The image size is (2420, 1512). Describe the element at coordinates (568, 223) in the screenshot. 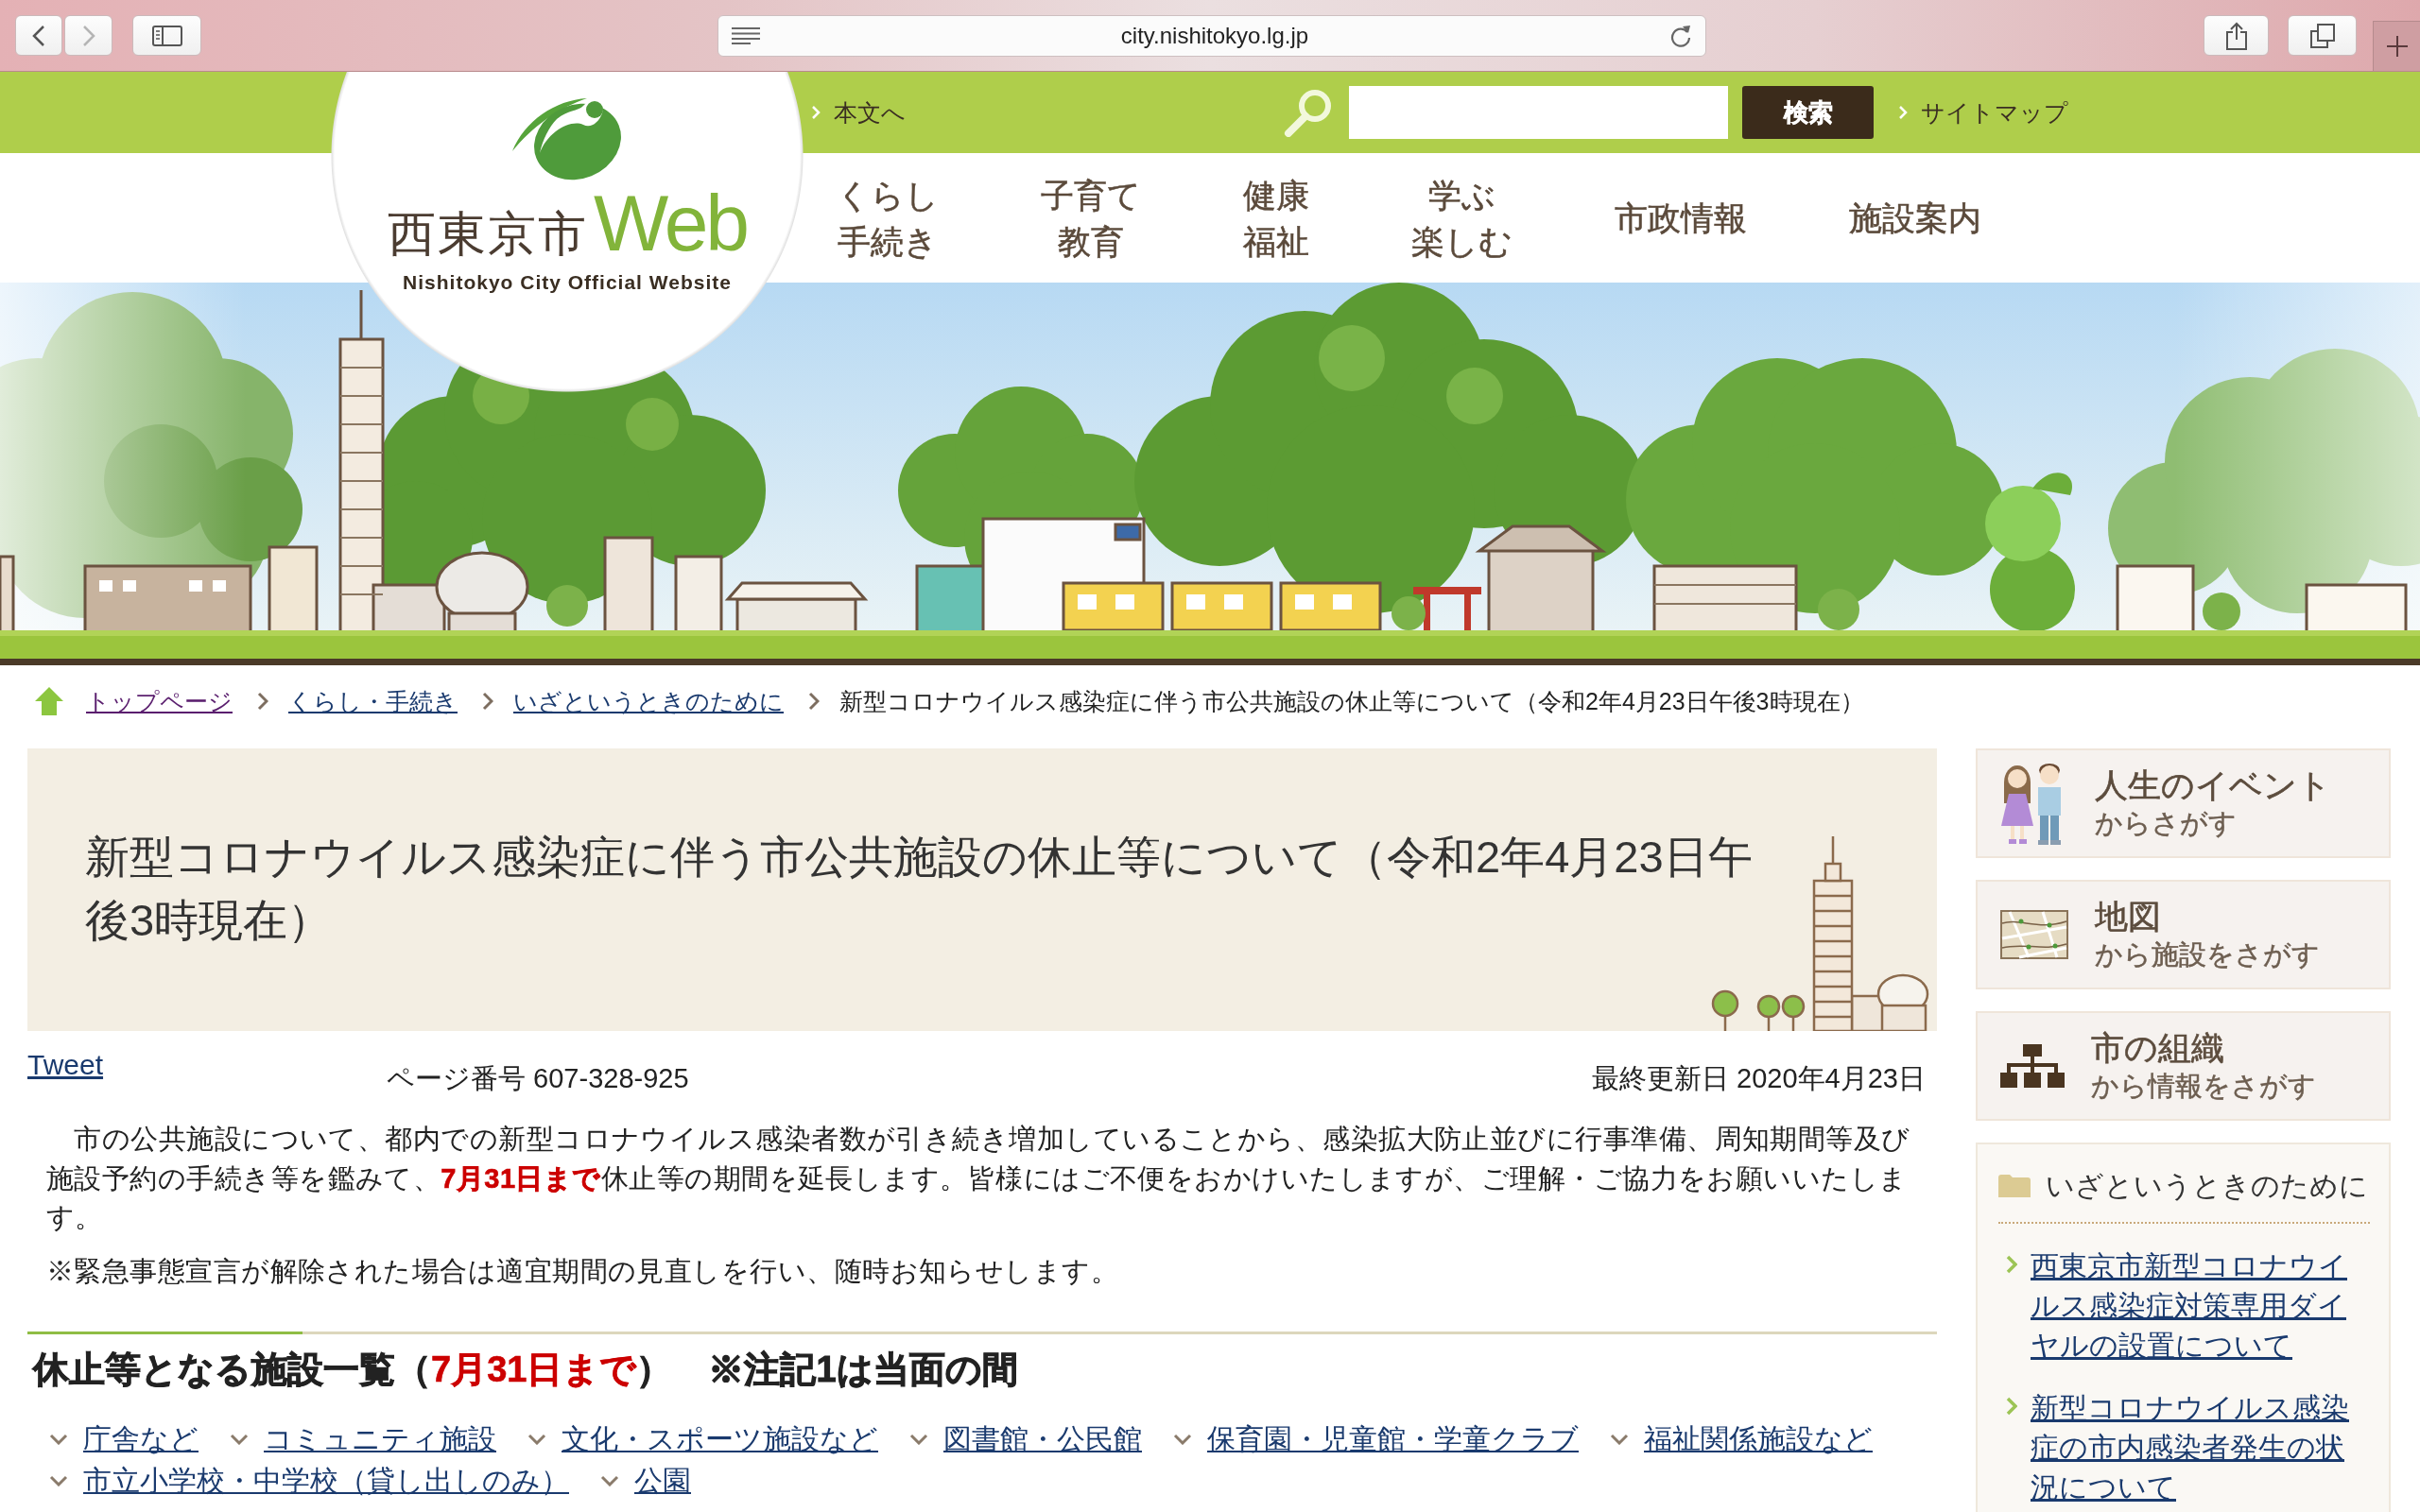

I see `logo-wordmark: 西東京市Web` at that location.